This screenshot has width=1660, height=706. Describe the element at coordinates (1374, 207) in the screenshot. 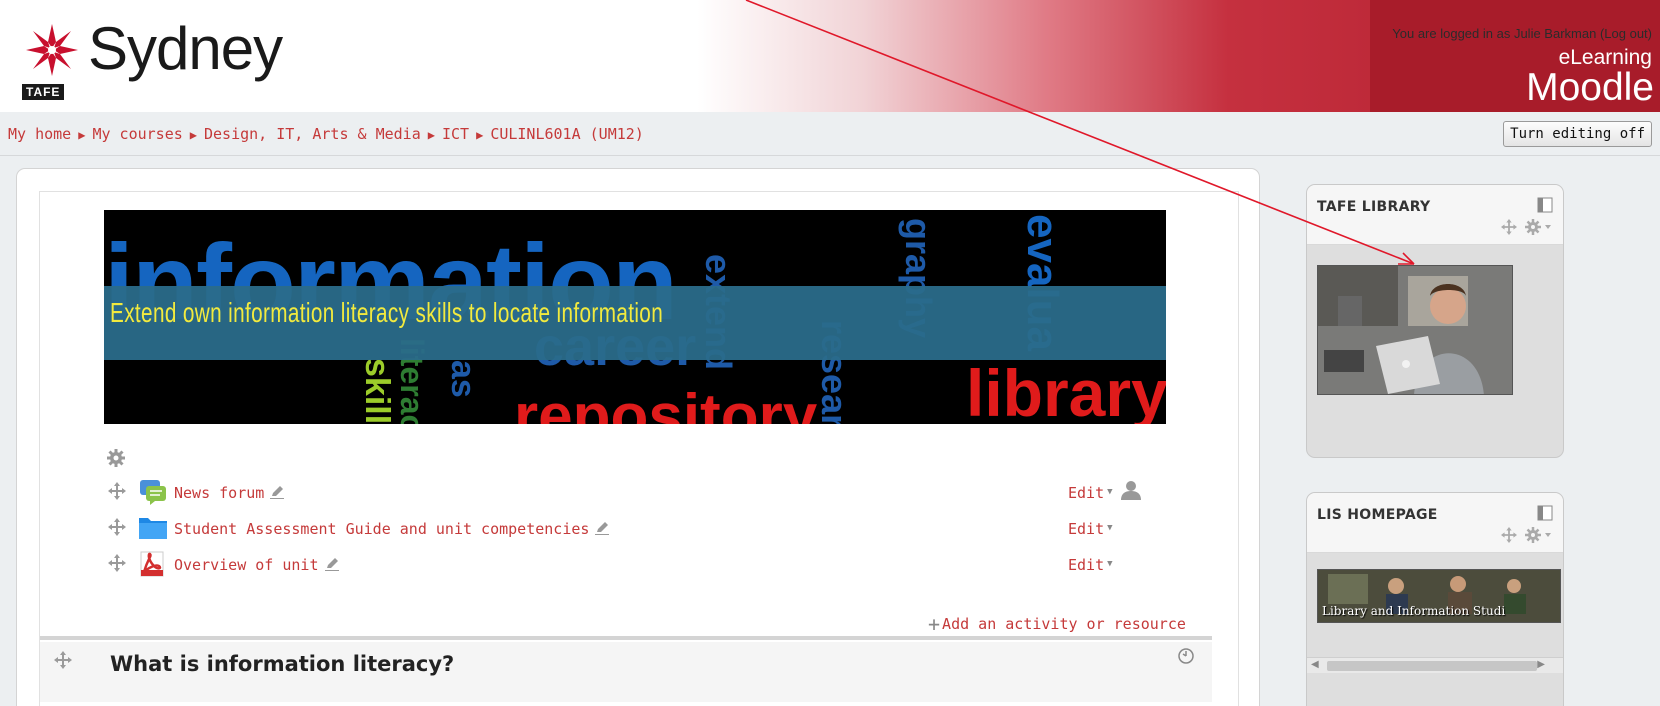

I see `block-title: TAFE LIBRARY` at that location.